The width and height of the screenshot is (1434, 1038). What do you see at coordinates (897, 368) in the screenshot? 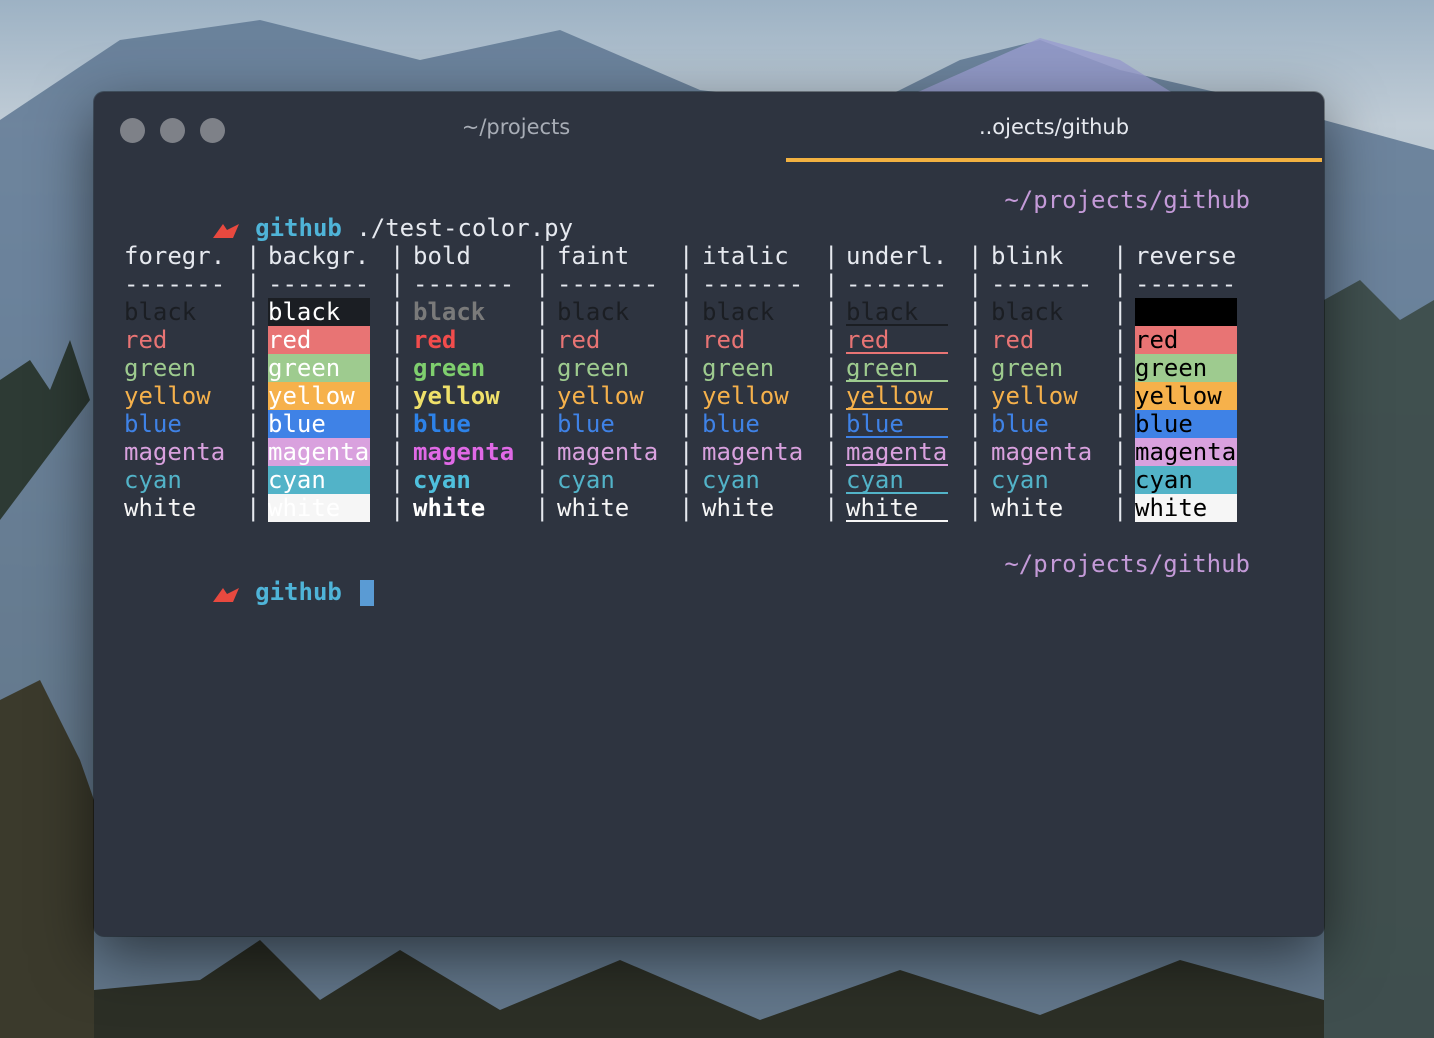
I see `color-cell-underl-green: green` at bounding box center [897, 368].